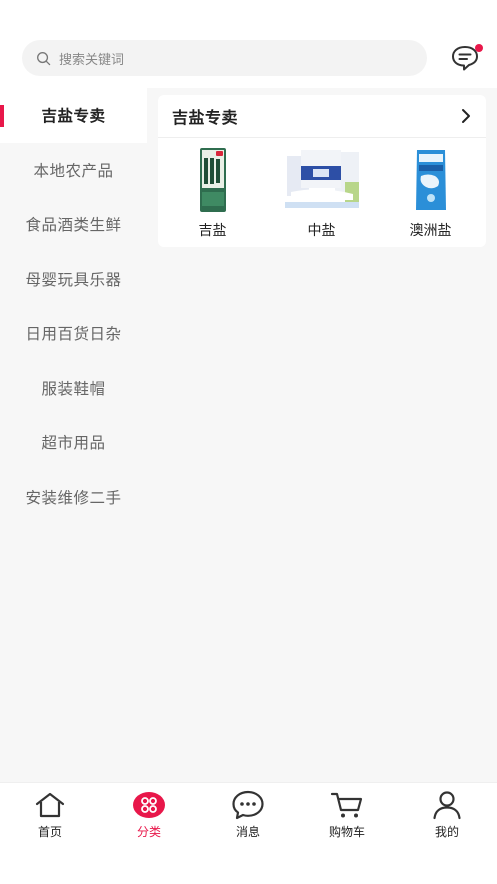  What do you see at coordinates (205, 117) in the screenshot?
I see `card-title: 吉盐专卖` at bounding box center [205, 117].